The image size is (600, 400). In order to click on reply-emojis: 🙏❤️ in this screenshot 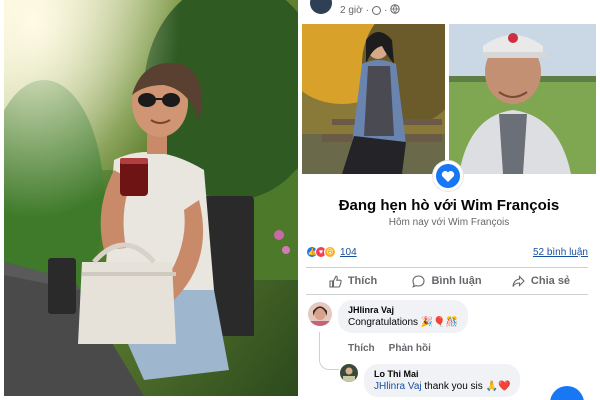, I will do `click(498, 386)`.